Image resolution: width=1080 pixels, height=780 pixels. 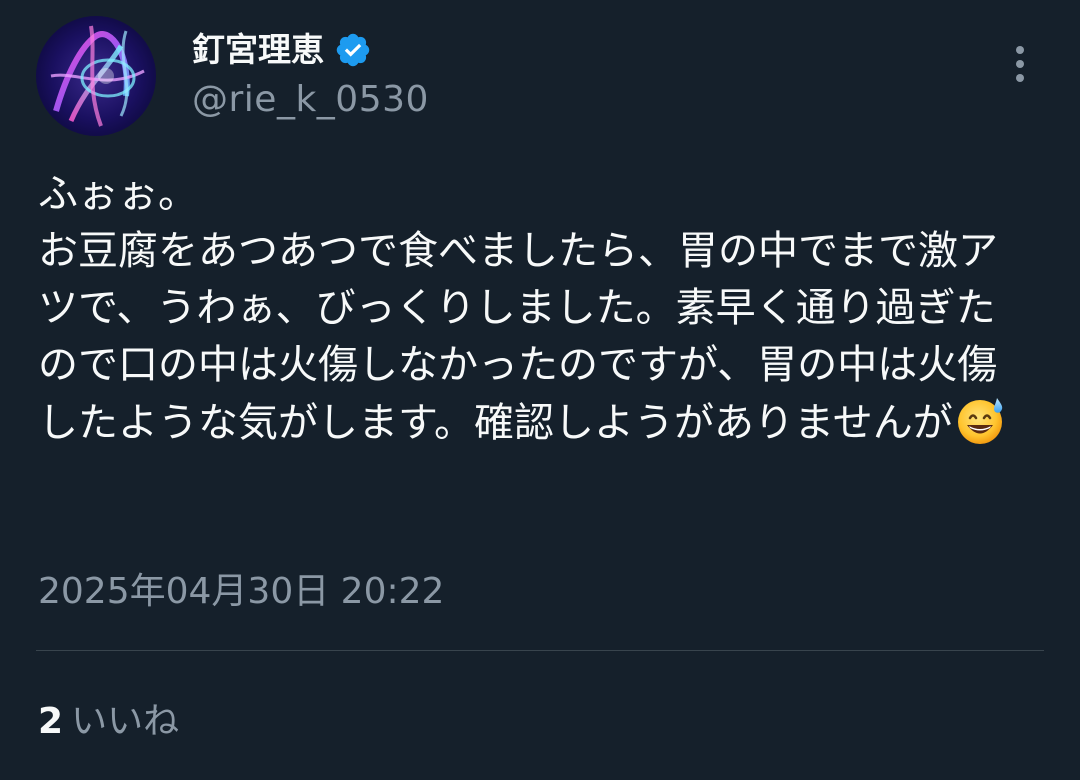 I want to click on likes-link: 2 いいね, so click(x=108, y=722).